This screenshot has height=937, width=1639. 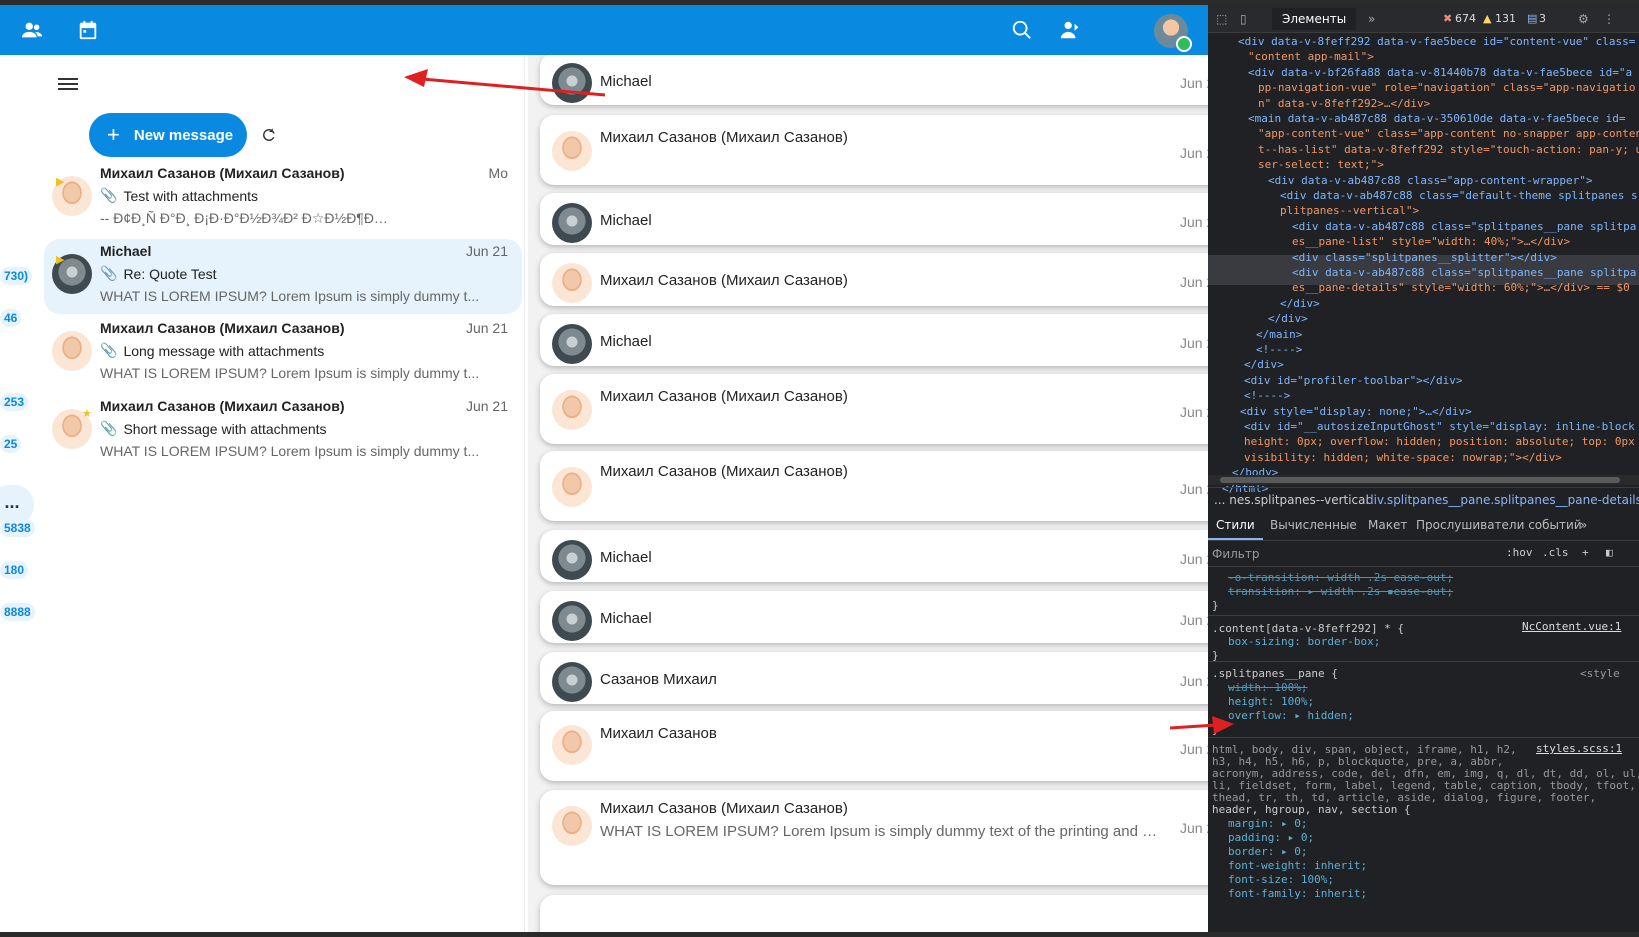 What do you see at coordinates (32, 30) in the screenshot?
I see `contacts-app-icon` at bounding box center [32, 30].